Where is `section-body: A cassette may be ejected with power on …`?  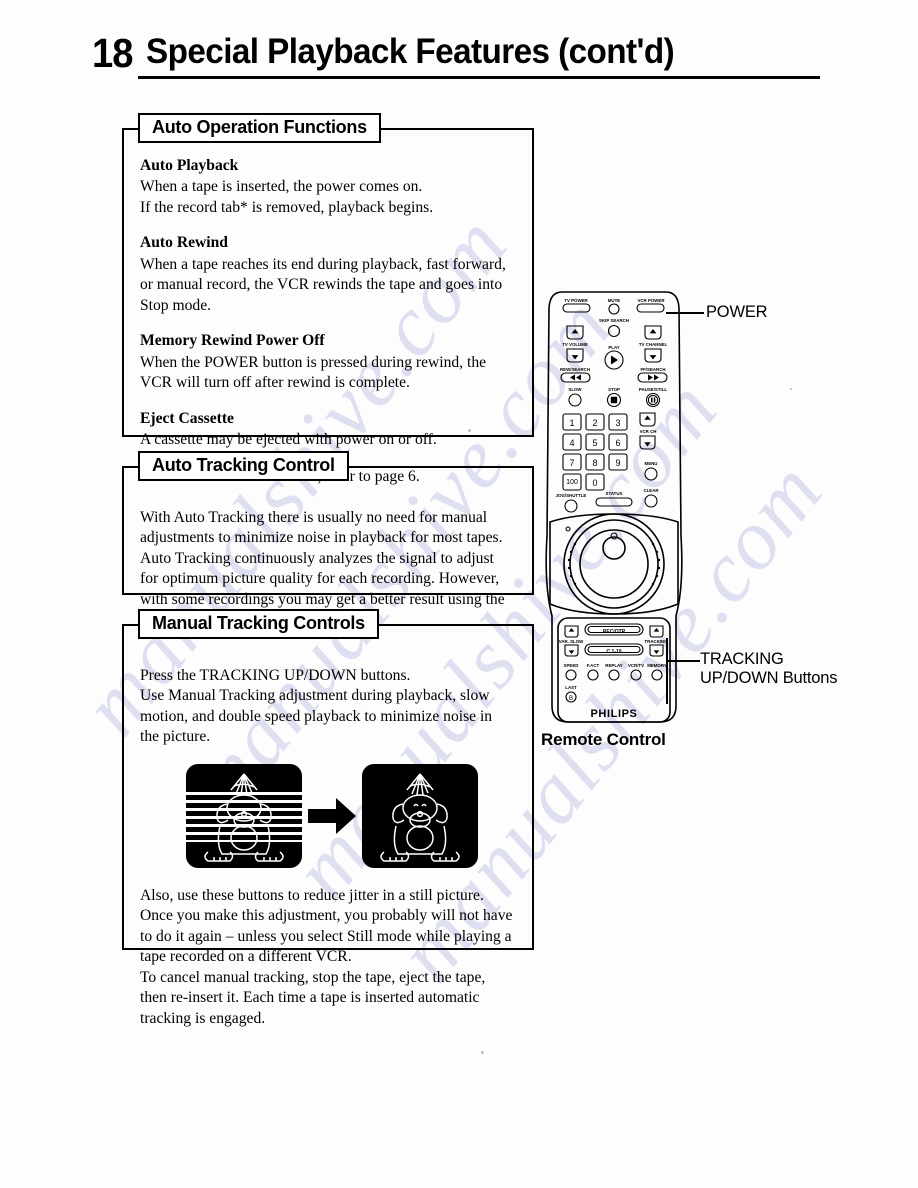
section-body: A cassette may be ejected with power on … is located at coordinates (288, 440).